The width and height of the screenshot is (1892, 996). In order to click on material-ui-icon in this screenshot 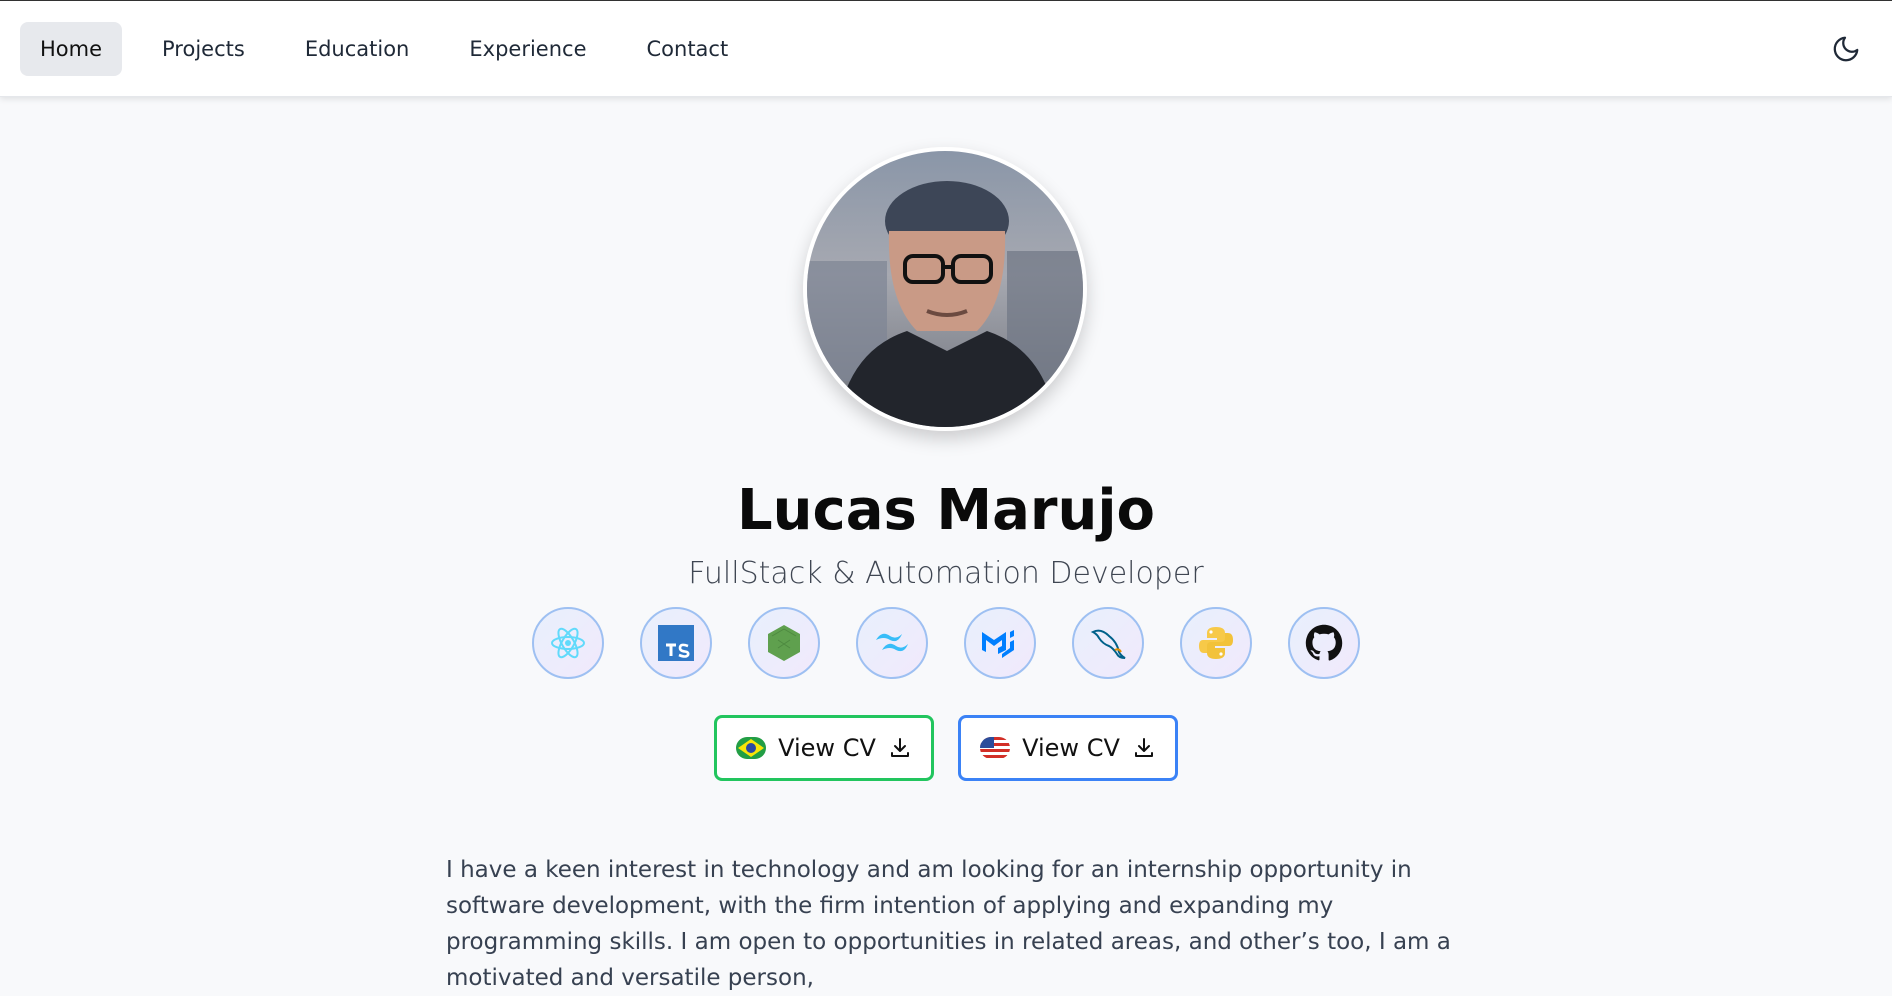, I will do `click(998, 644)`.